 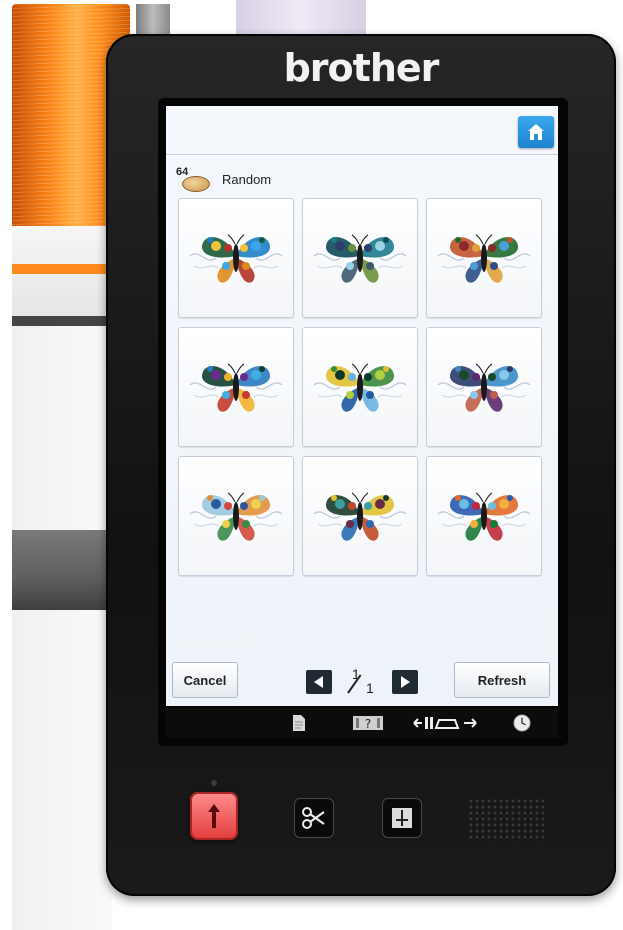 What do you see at coordinates (182, 172) in the screenshot?
I see `pattern-count: 64` at bounding box center [182, 172].